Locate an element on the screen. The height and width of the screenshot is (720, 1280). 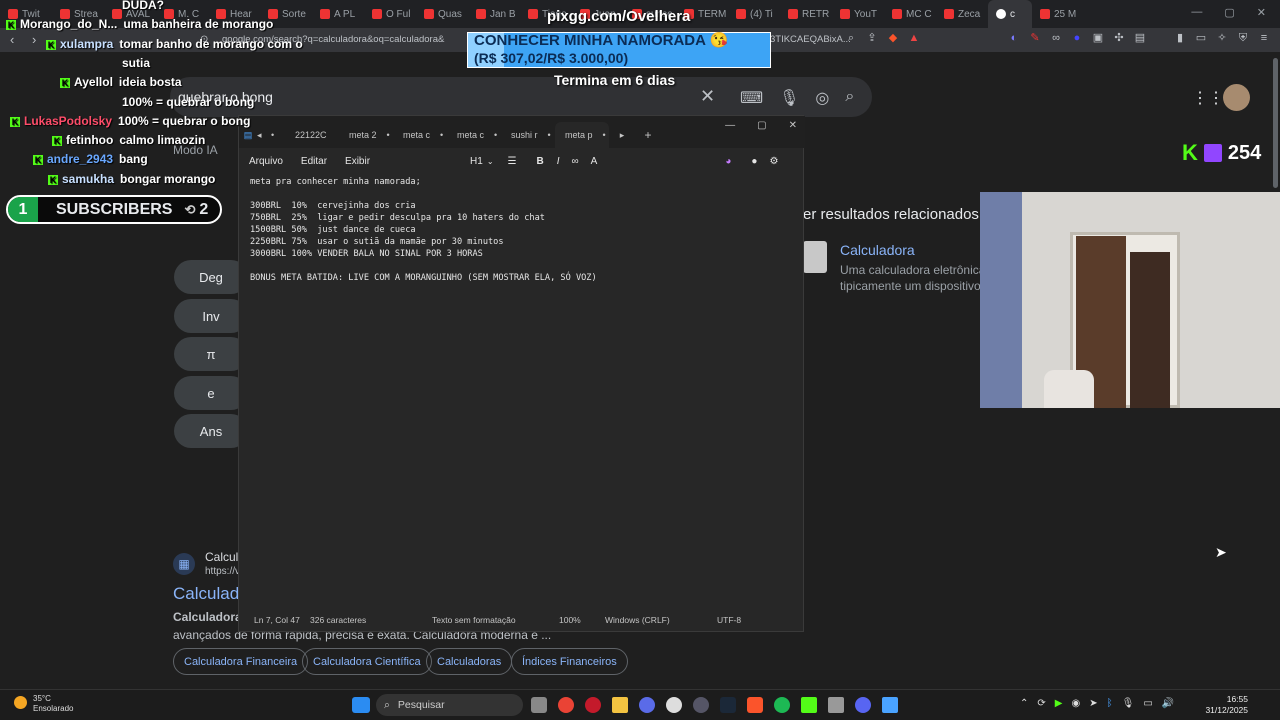
sidebar-icon: ▮ is located at coordinates (1180, 38).